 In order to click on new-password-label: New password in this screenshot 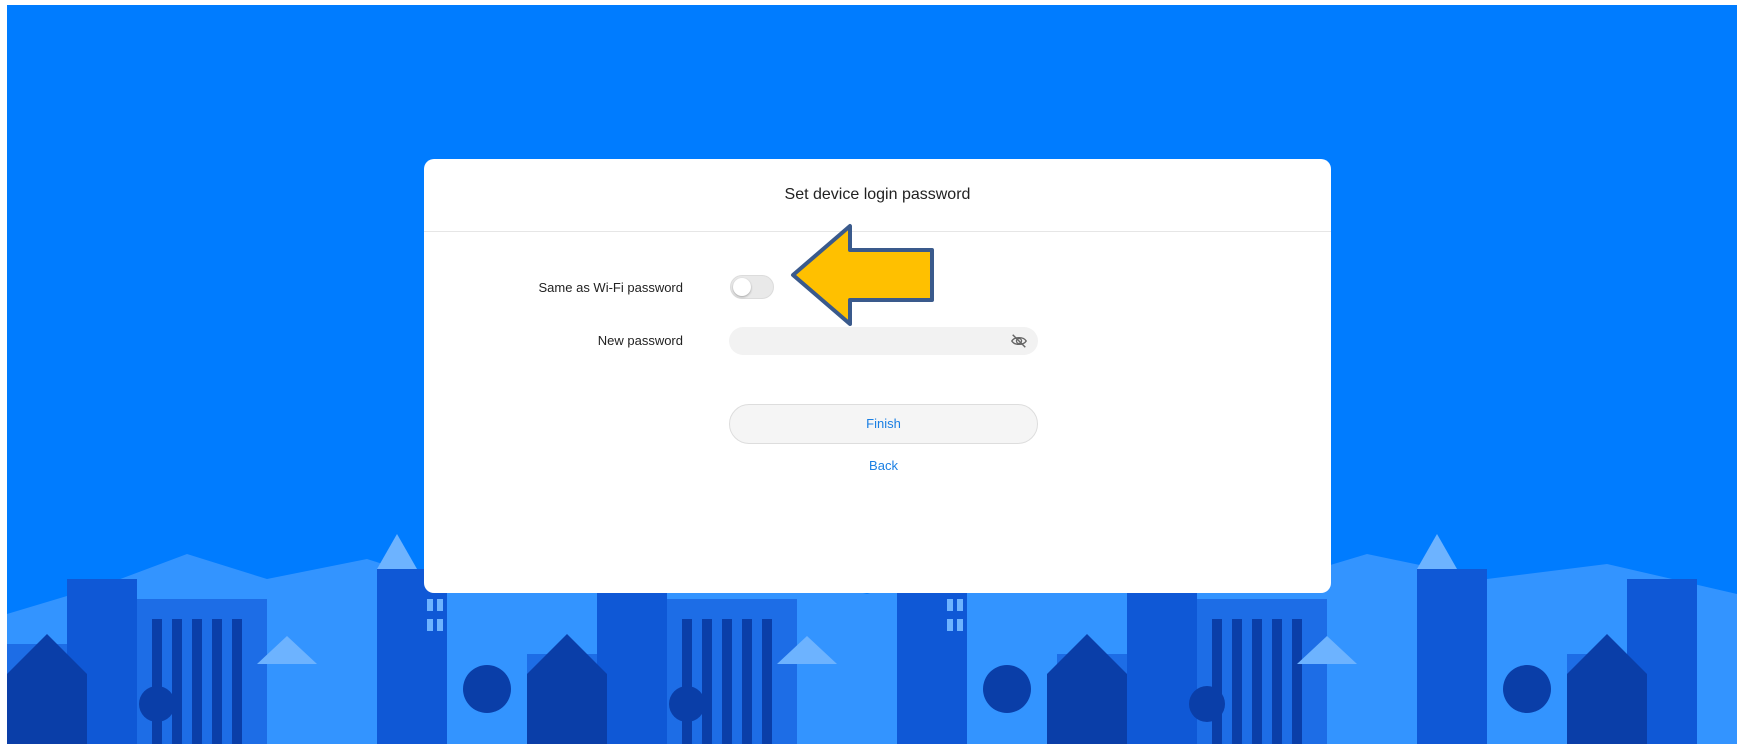, I will do `click(640, 340)`.